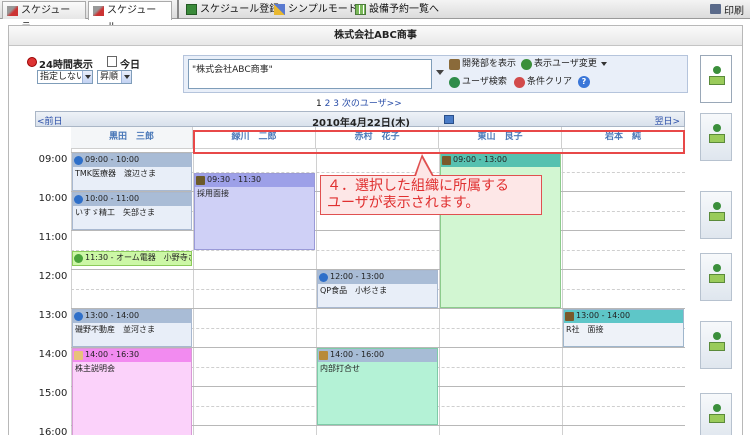 This screenshot has width=750, height=435. Describe the element at coordinates (60, 63) in the screenshot. I see `show-24h-toggle: 24時間表示` at that location.